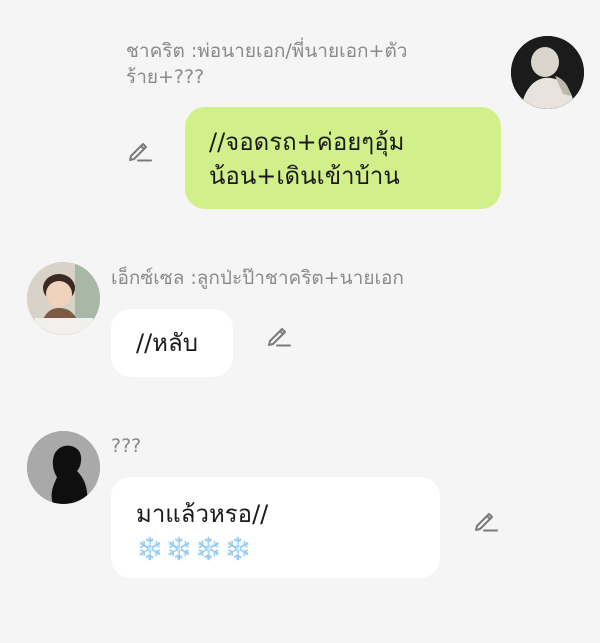 The width and height of the screenshot is (600, 643). I want to click on message-bubble-unknown: มาแล้วหรอ// ❄️❄️❄️❄️, so click(275, 527).